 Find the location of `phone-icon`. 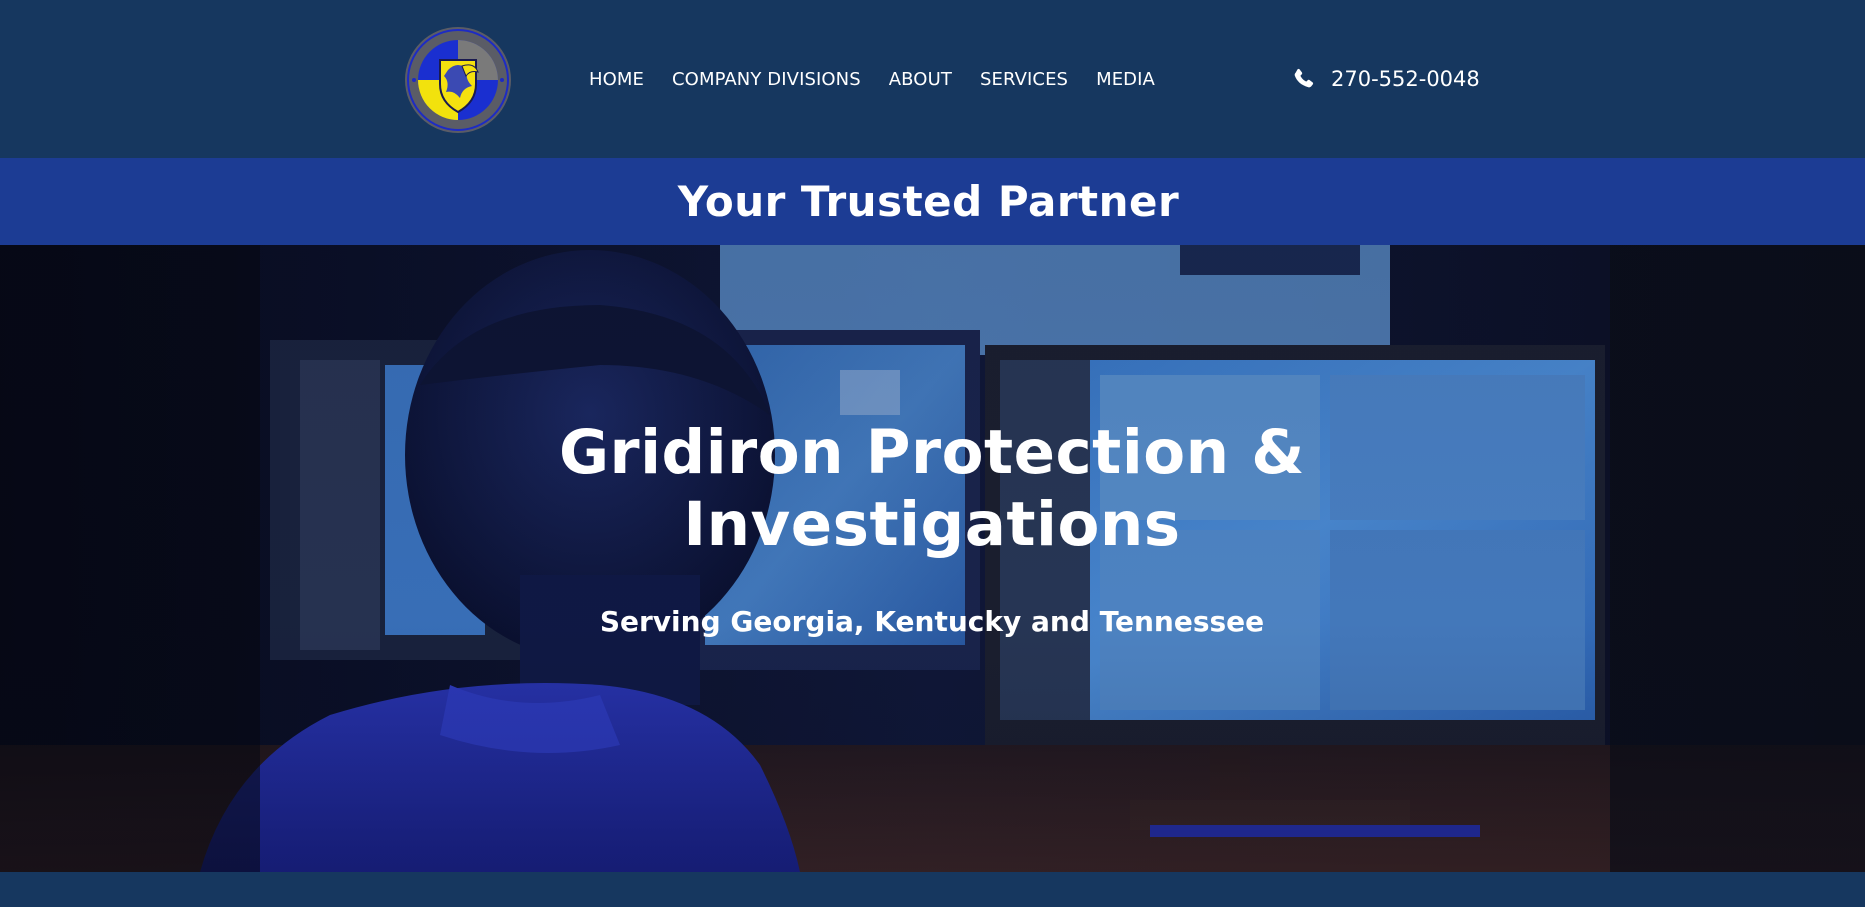

phone-icon is located at coordinates (1304, 78).